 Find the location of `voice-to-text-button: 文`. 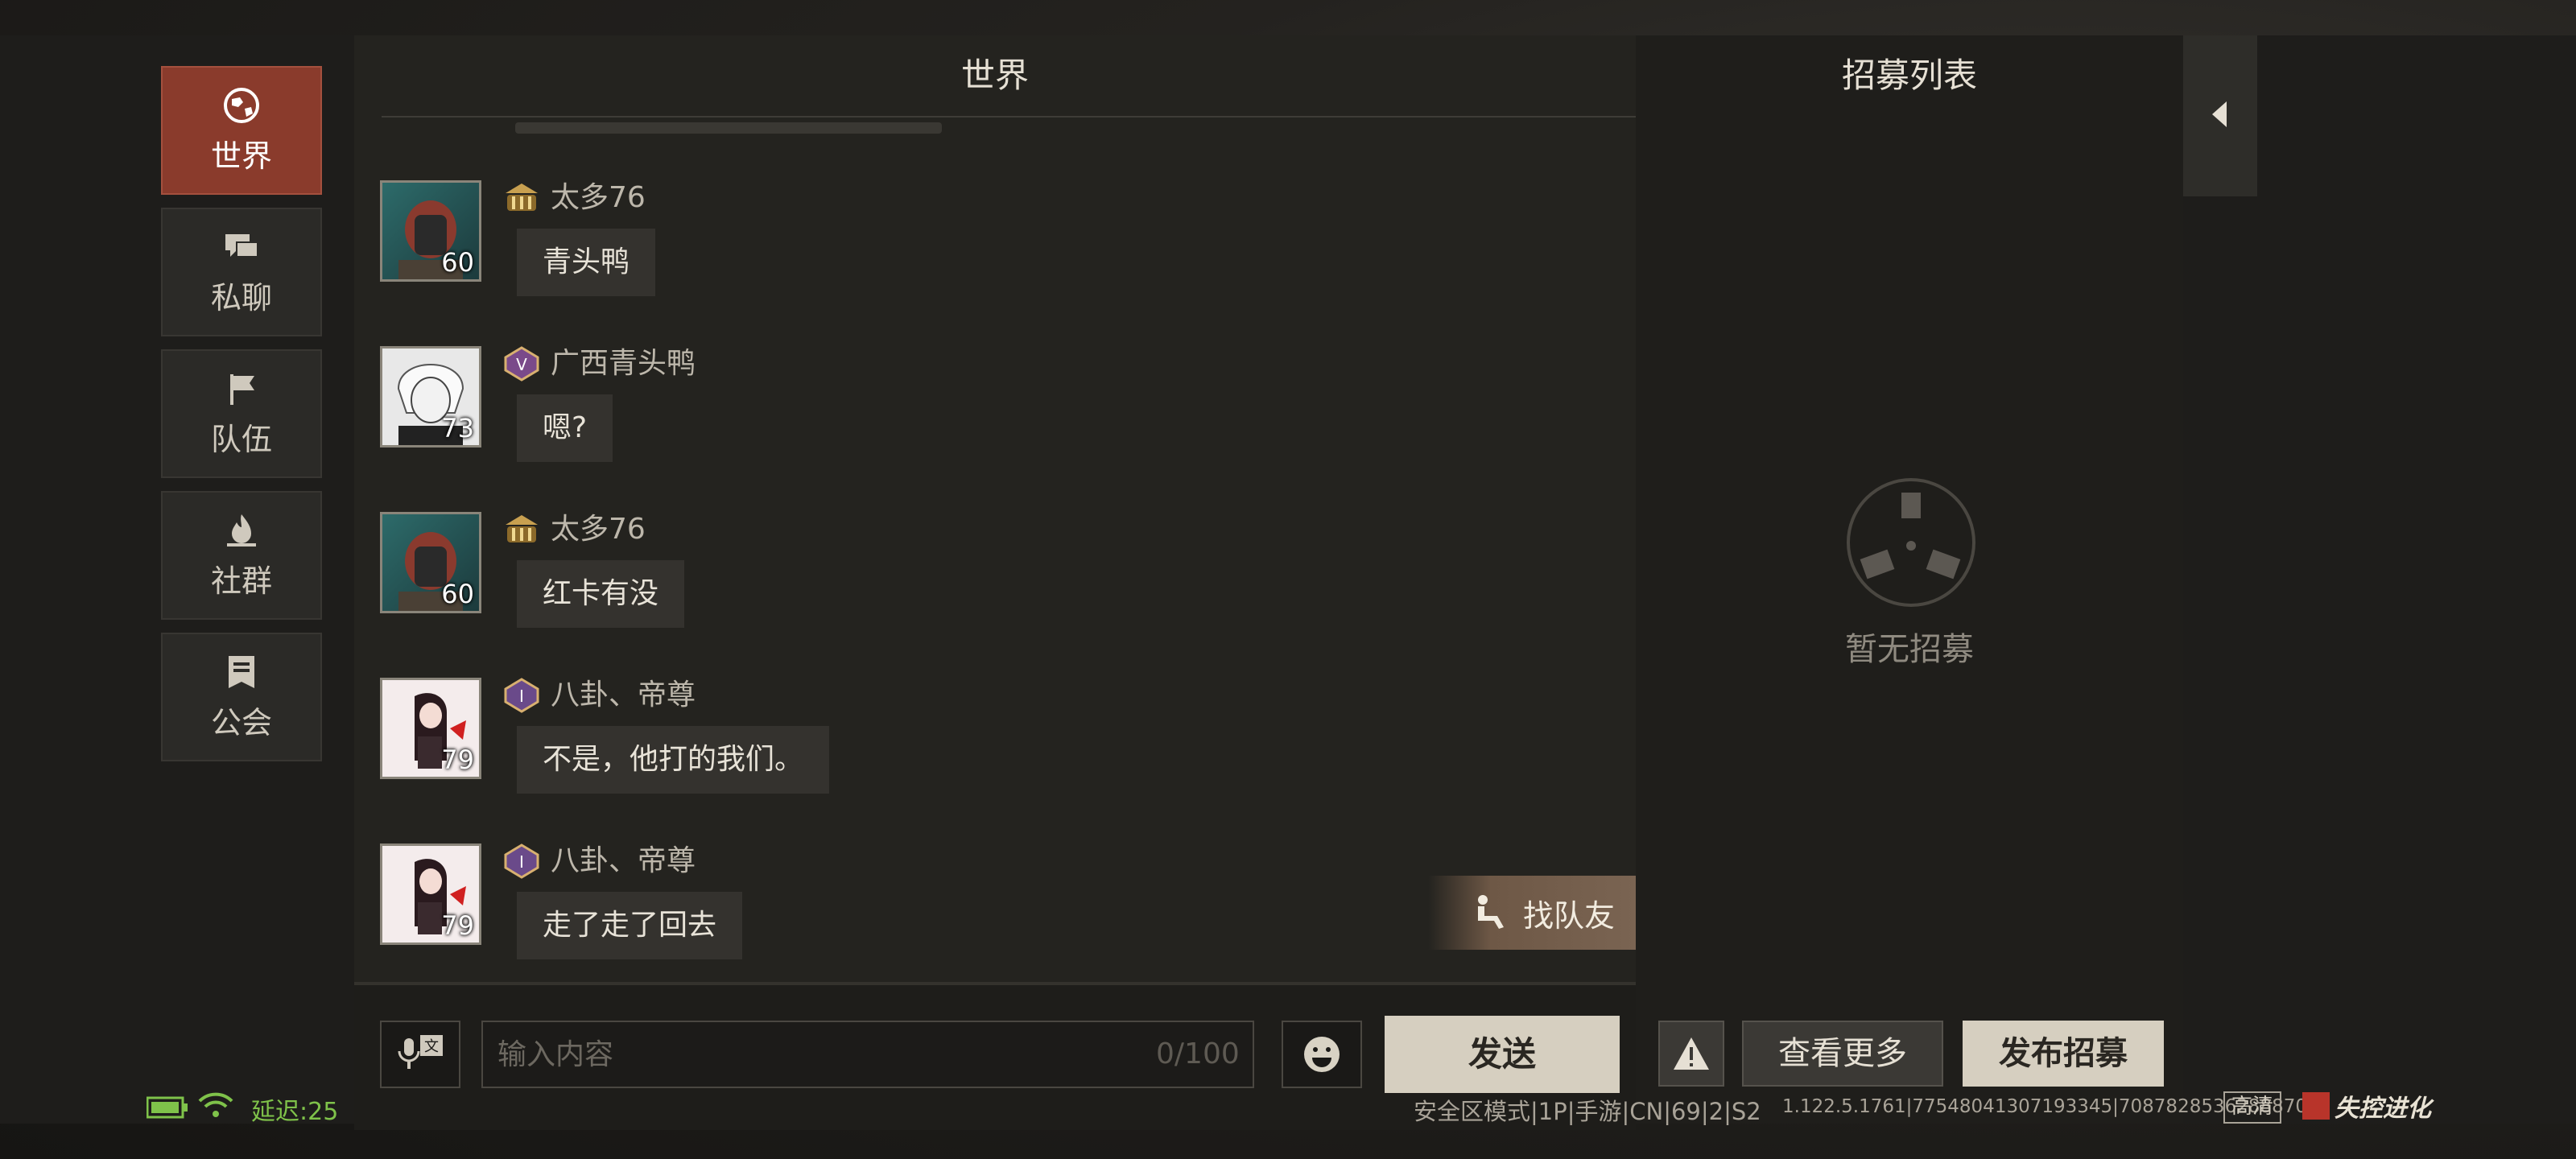

voice-to-text-button: 文 is located at coordinates (420, 1054).